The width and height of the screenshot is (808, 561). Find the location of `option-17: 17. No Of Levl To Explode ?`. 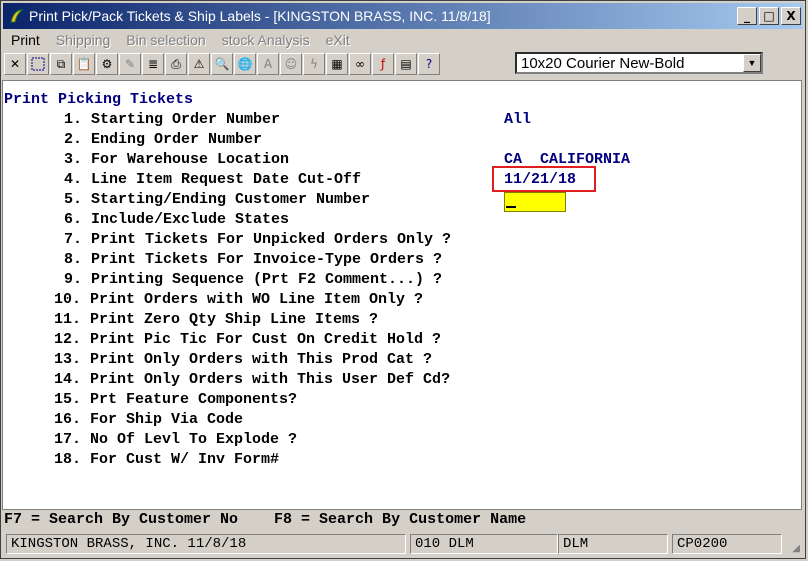

option-17: 17. No Of Levl To Explode ? is located at coordinates (176, 439).